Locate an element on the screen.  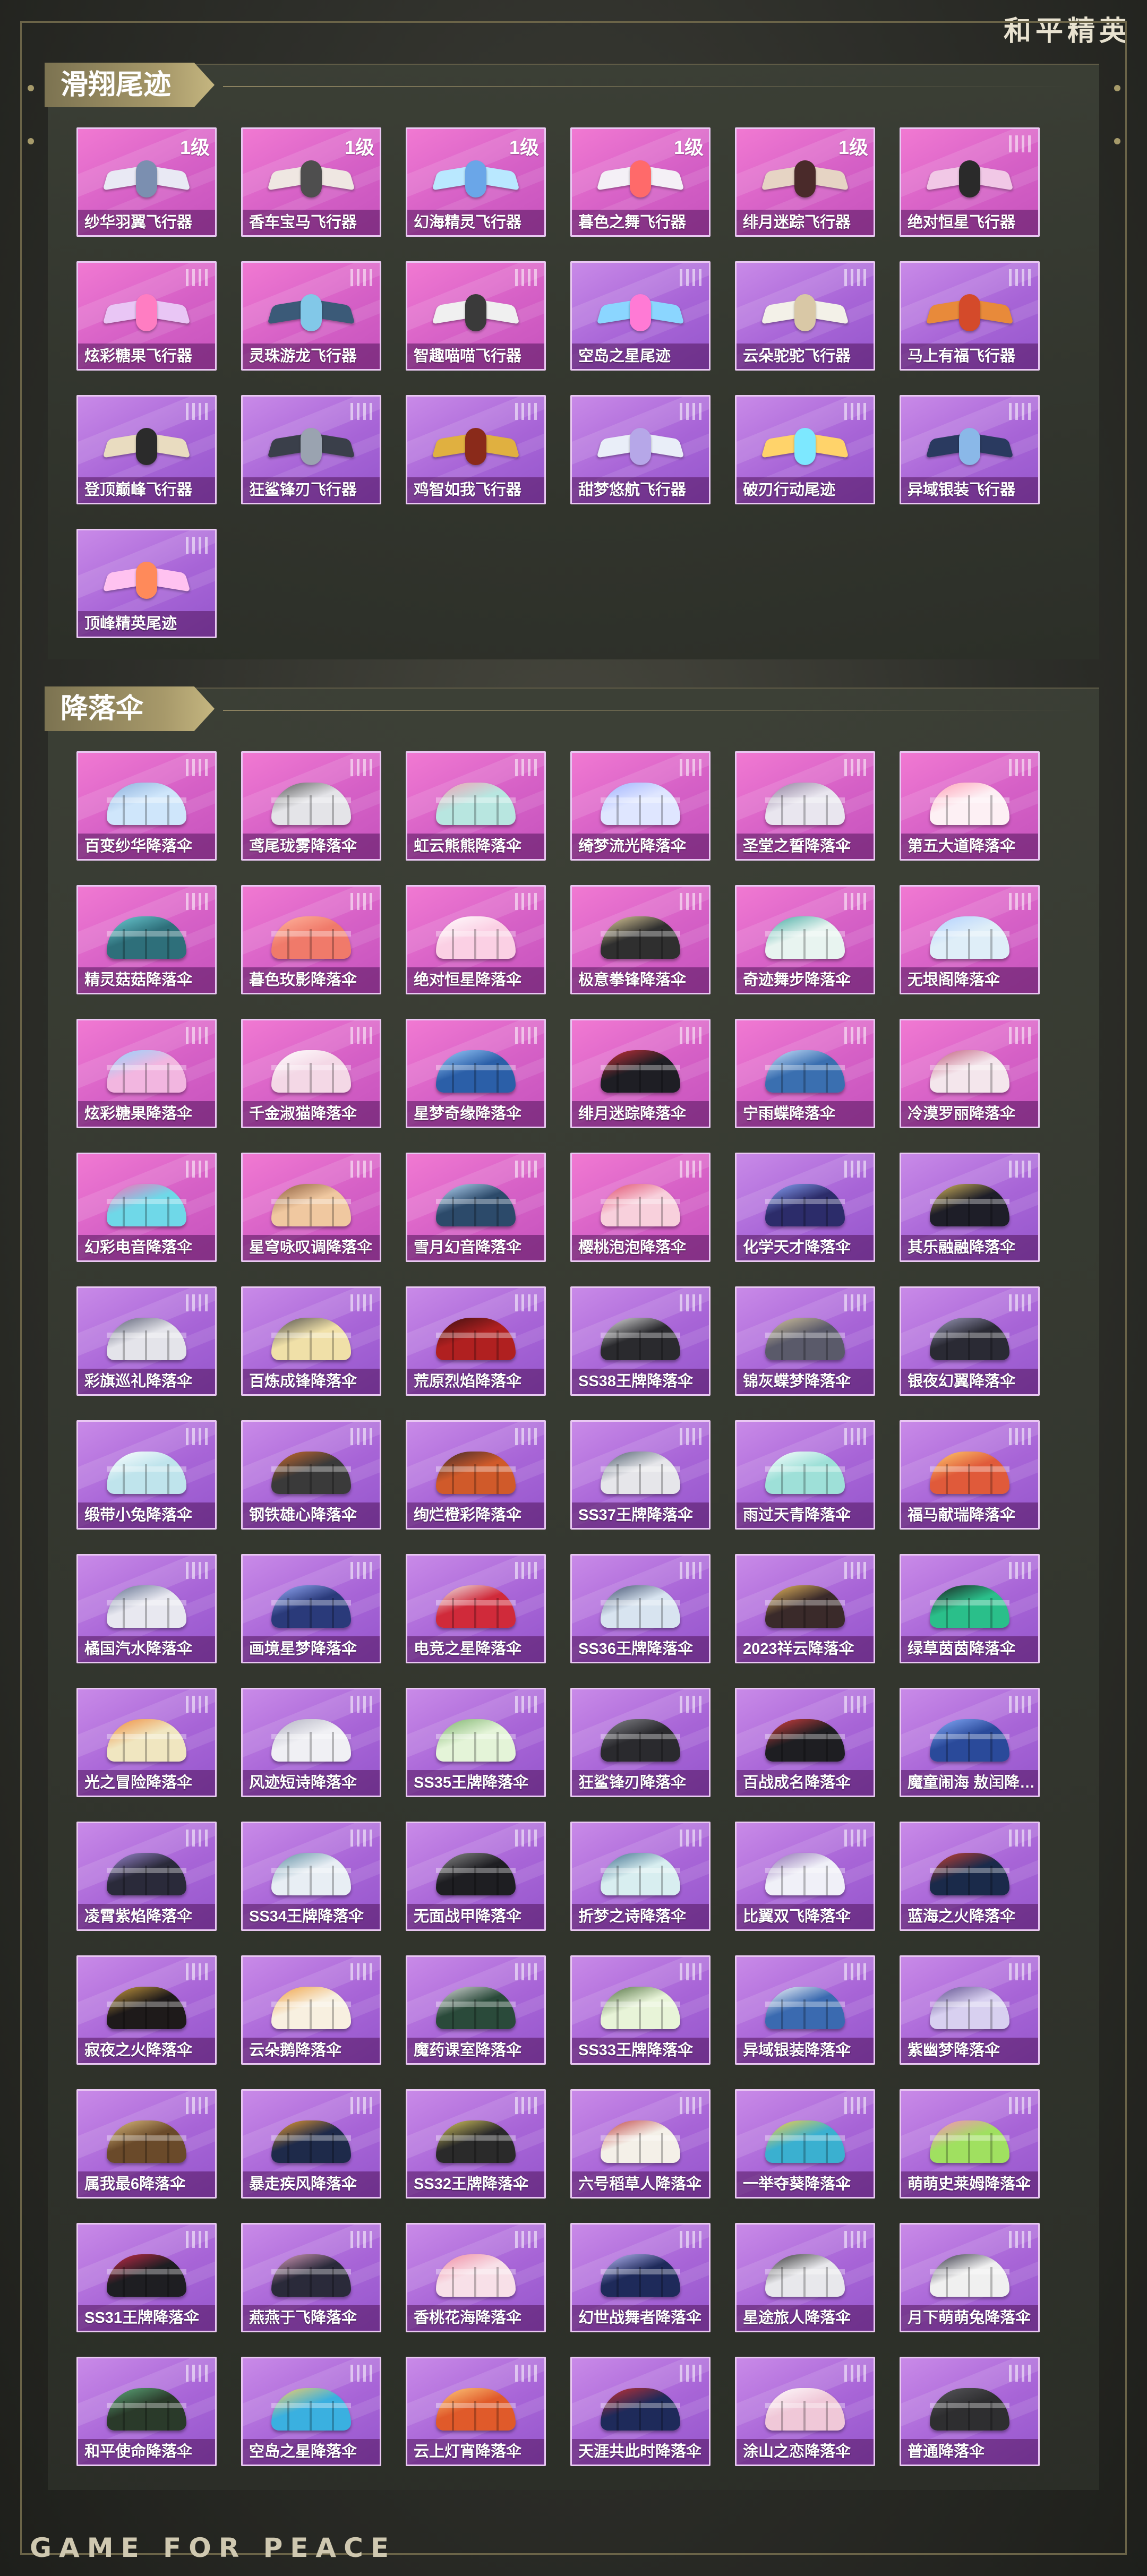
parachute-item-card: 雪月幻音降落伞 is located at coordinates (476, 1207).